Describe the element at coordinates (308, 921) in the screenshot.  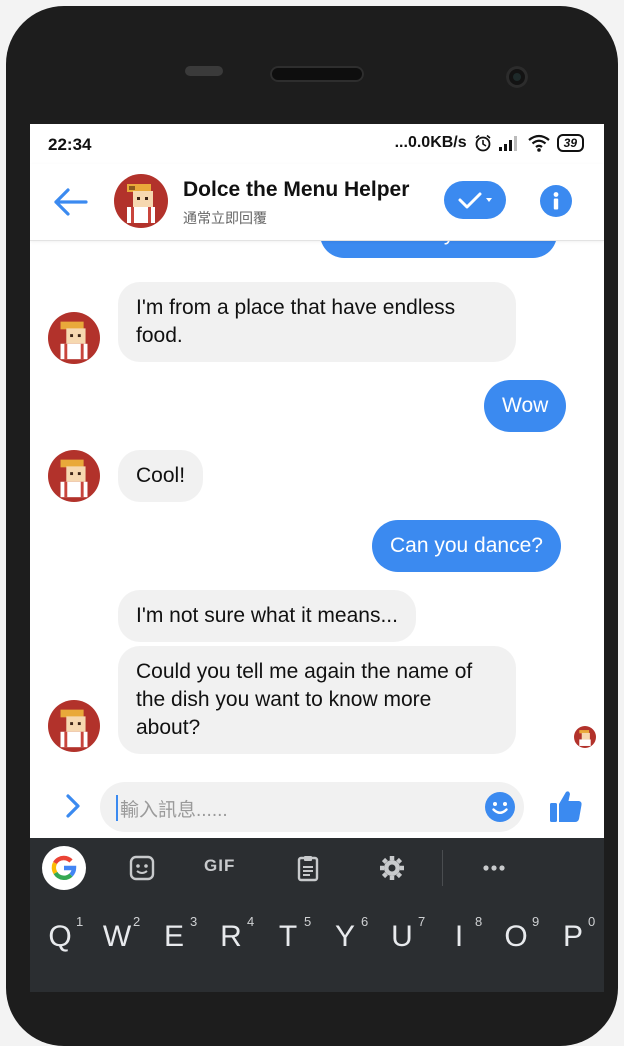
I see `key-hint: 5` at that location.